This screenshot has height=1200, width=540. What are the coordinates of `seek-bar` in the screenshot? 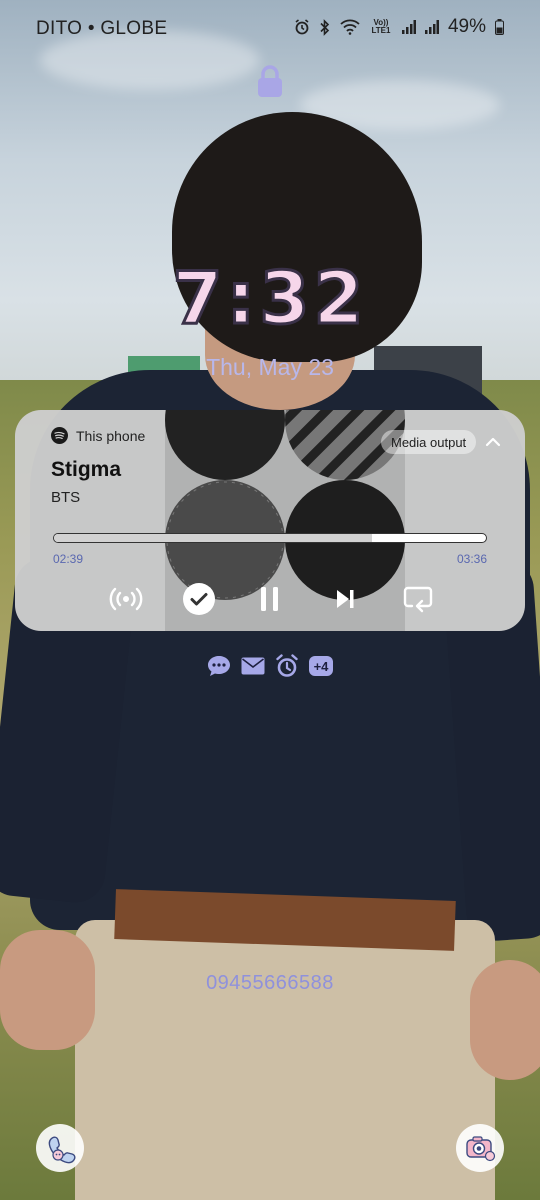 It's located at (270, 538).